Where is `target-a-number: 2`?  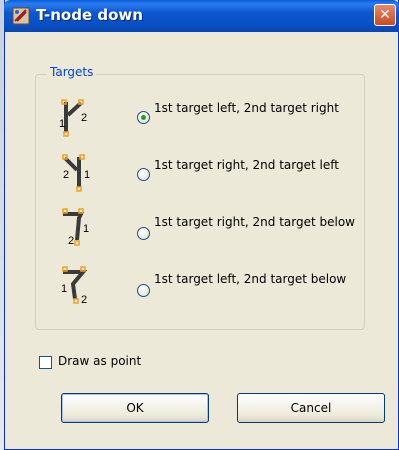
target-a-number: 2 is located at coordinates (66, 175).